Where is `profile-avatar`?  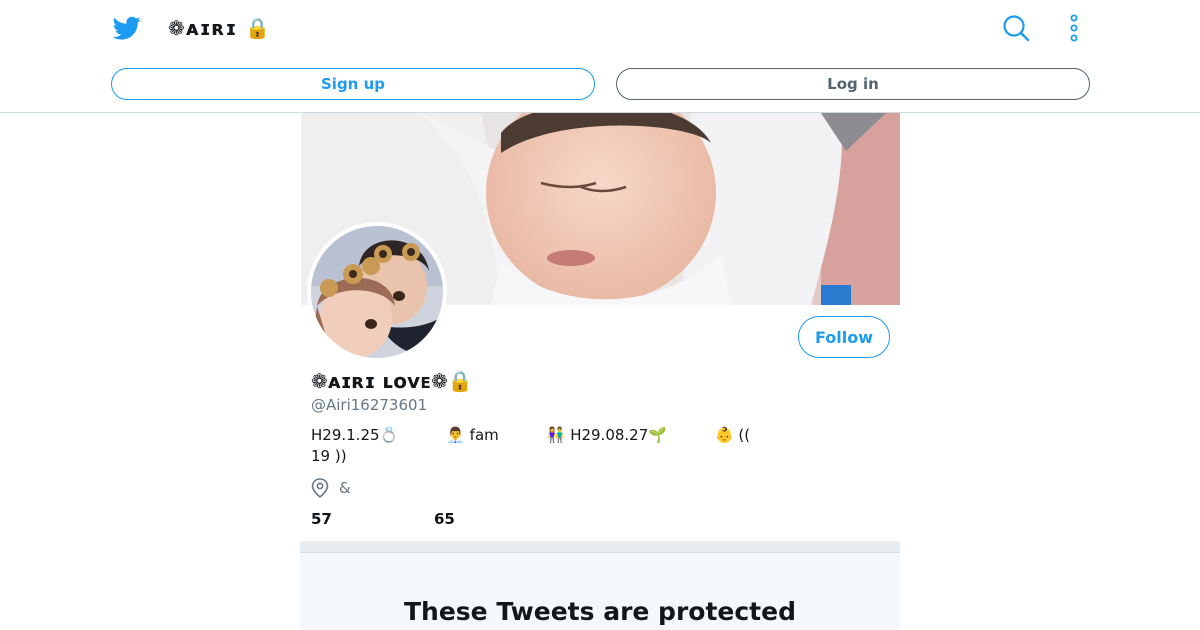
profile-avatar is located at coordinates (377, 292).